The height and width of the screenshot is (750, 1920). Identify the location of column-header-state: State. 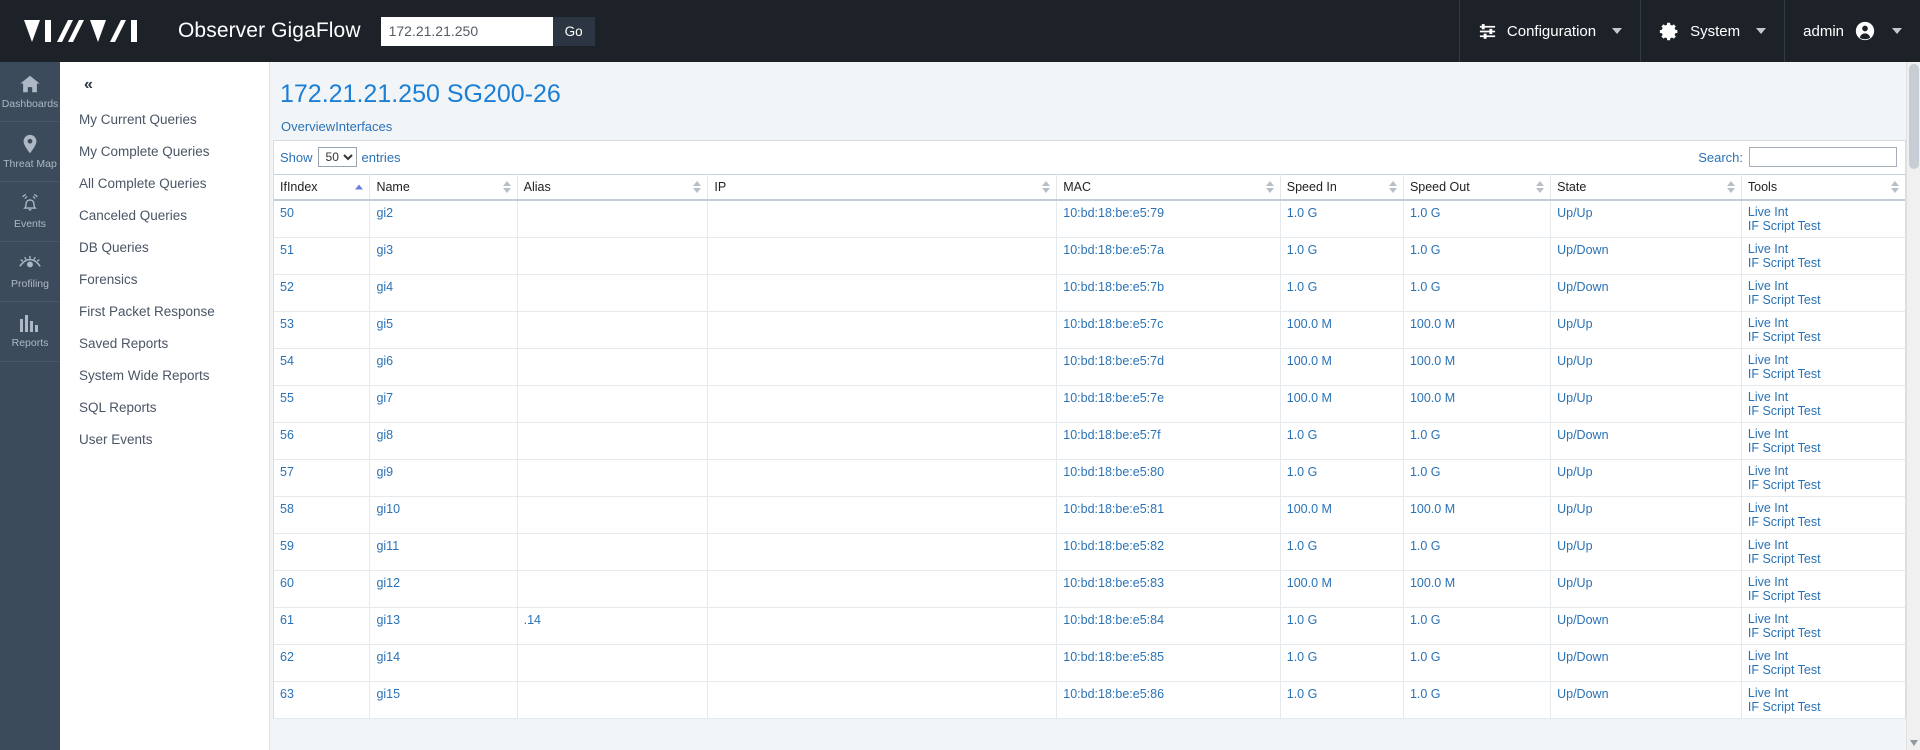
(1646, 187).